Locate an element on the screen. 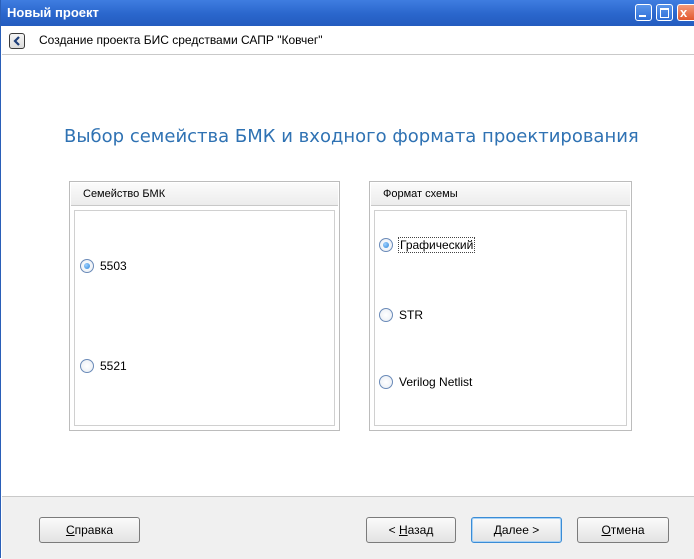 This screenshot has height=559, width=694. next-mnemonic: Д is located at coordinates (497, 530).